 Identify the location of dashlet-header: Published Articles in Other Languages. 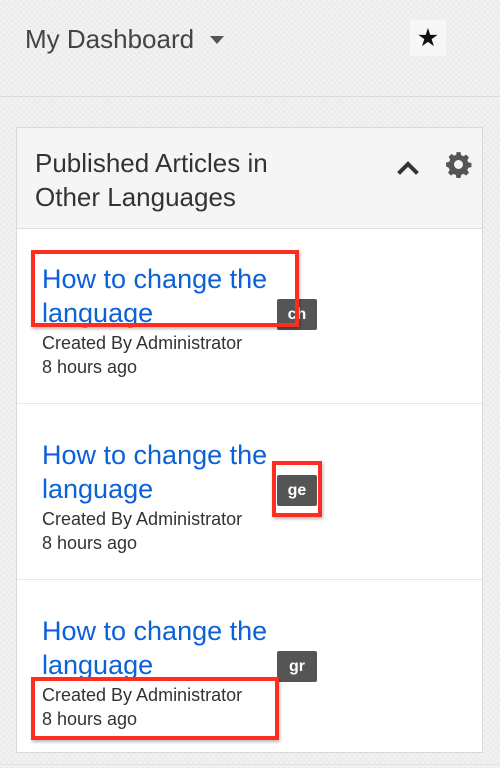
(249, 178).